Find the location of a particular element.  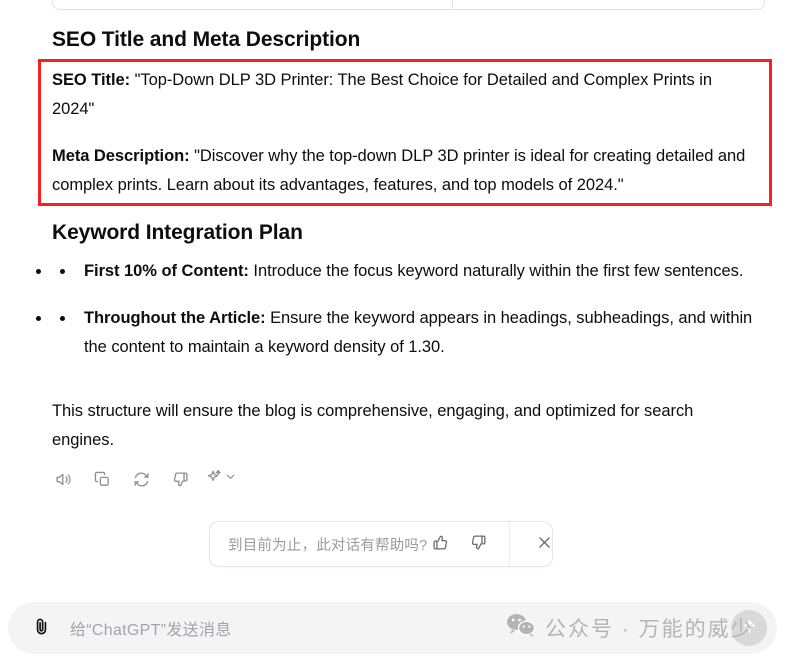

bad-response-button is located at coordinates (180, 479).